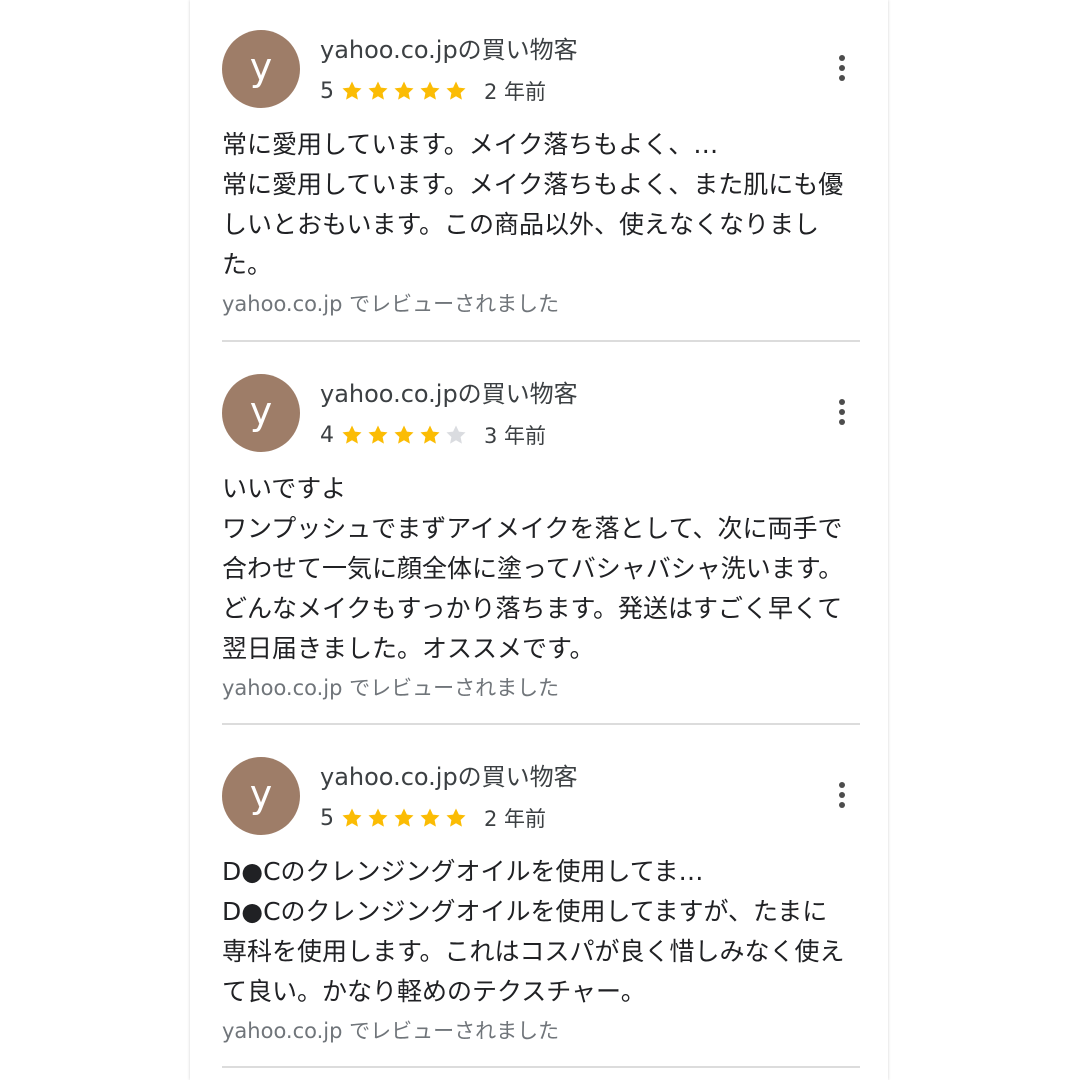  What do you see at coordinates (284, 487) in the screenshot?
I see `review-snippet: いいですよ` at bounding box center [284, 487].